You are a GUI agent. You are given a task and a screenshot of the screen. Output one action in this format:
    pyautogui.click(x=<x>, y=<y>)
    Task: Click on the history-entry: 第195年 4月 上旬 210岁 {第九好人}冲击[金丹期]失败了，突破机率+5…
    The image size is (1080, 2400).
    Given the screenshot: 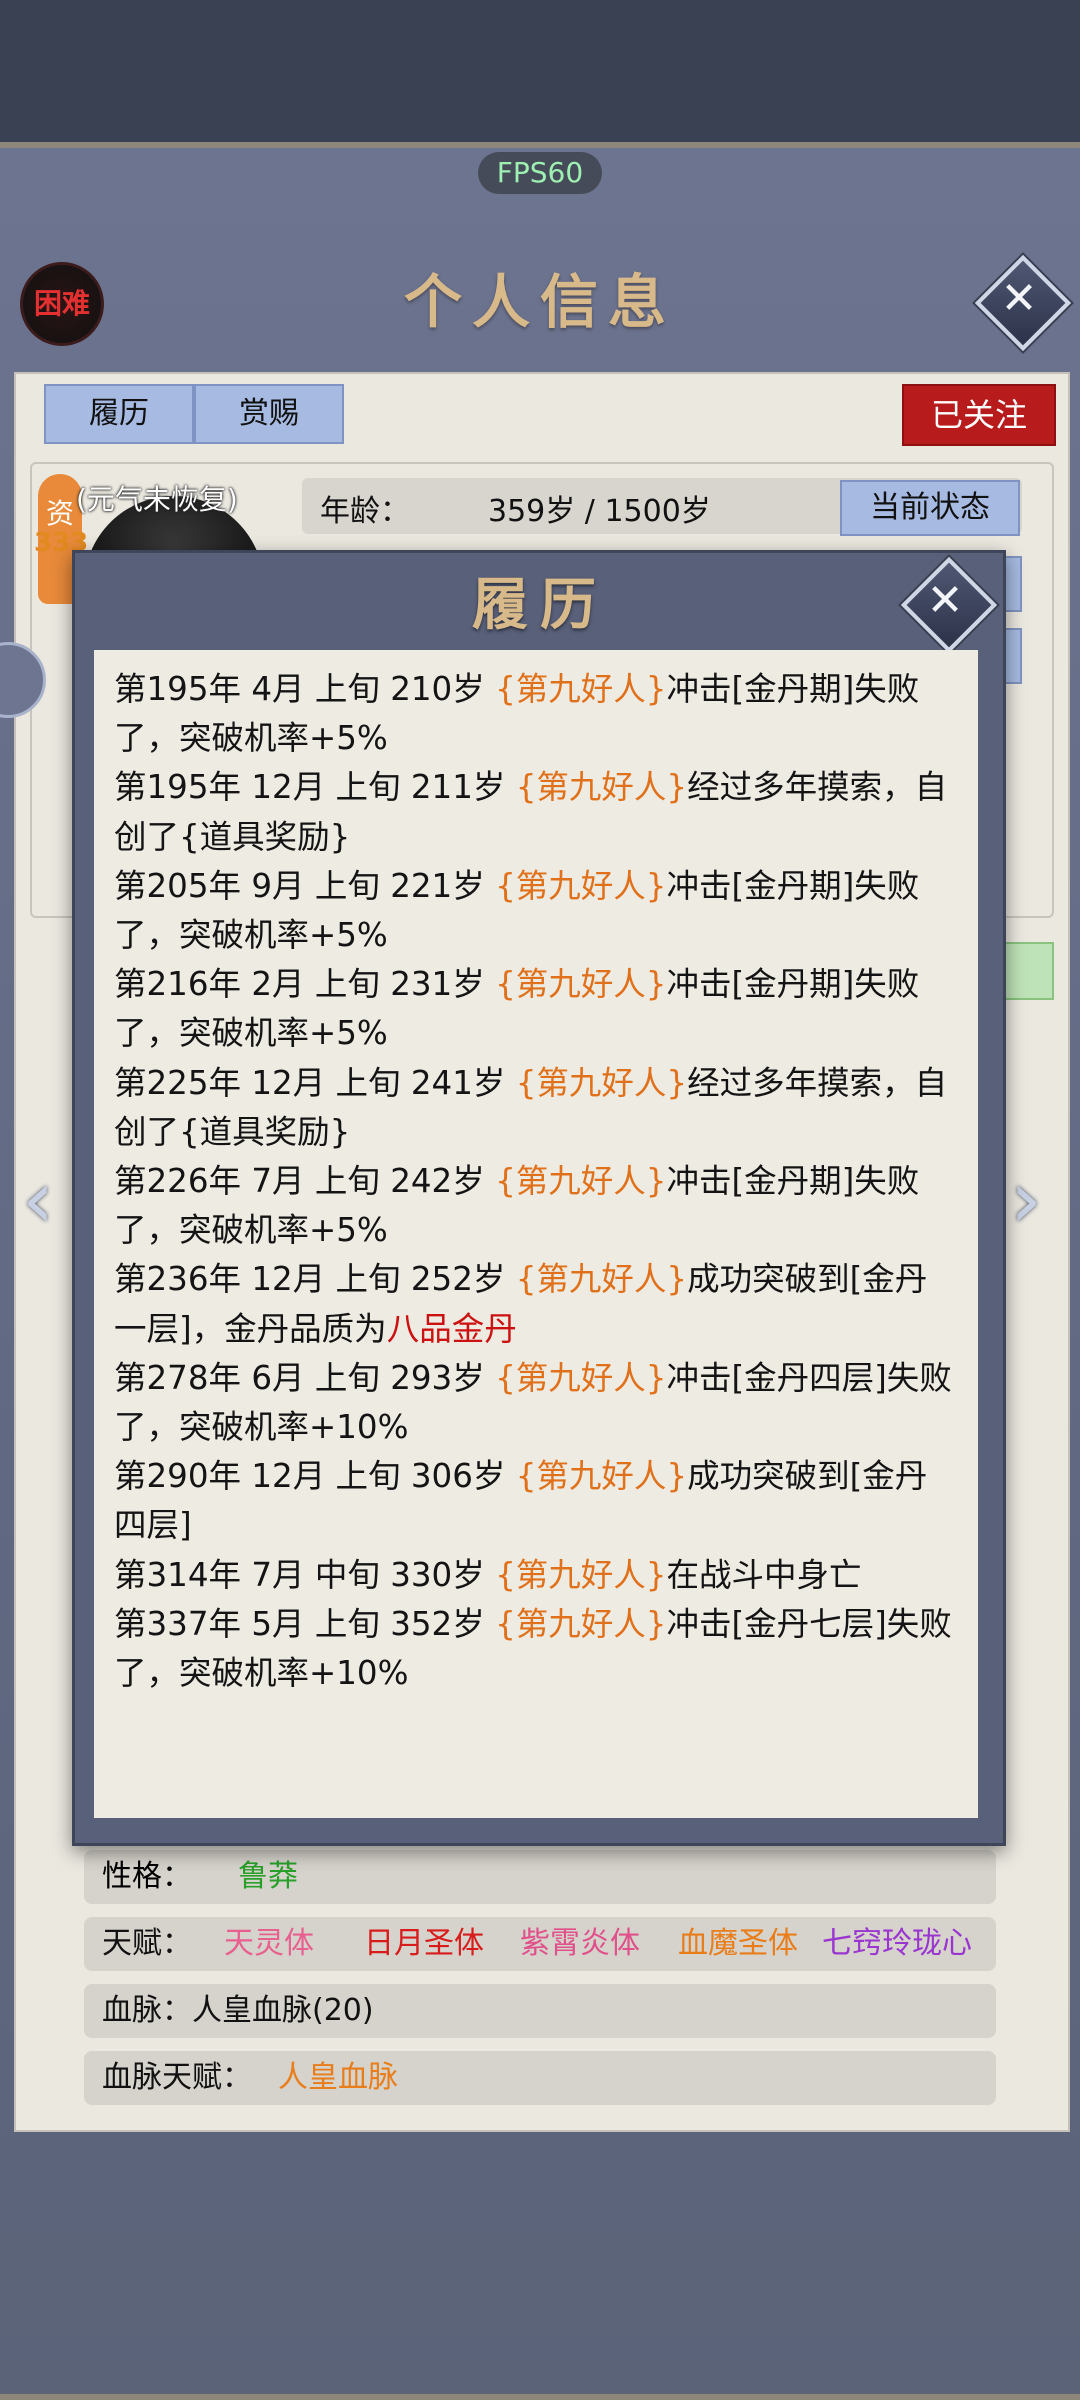 What is the action you would take?
    pyautogui.click(x=517, y=714)
    